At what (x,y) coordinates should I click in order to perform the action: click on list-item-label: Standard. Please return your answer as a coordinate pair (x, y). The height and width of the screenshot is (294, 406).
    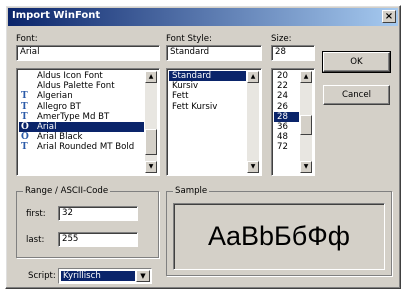
    Looking at the image, I should click on (192, 76).